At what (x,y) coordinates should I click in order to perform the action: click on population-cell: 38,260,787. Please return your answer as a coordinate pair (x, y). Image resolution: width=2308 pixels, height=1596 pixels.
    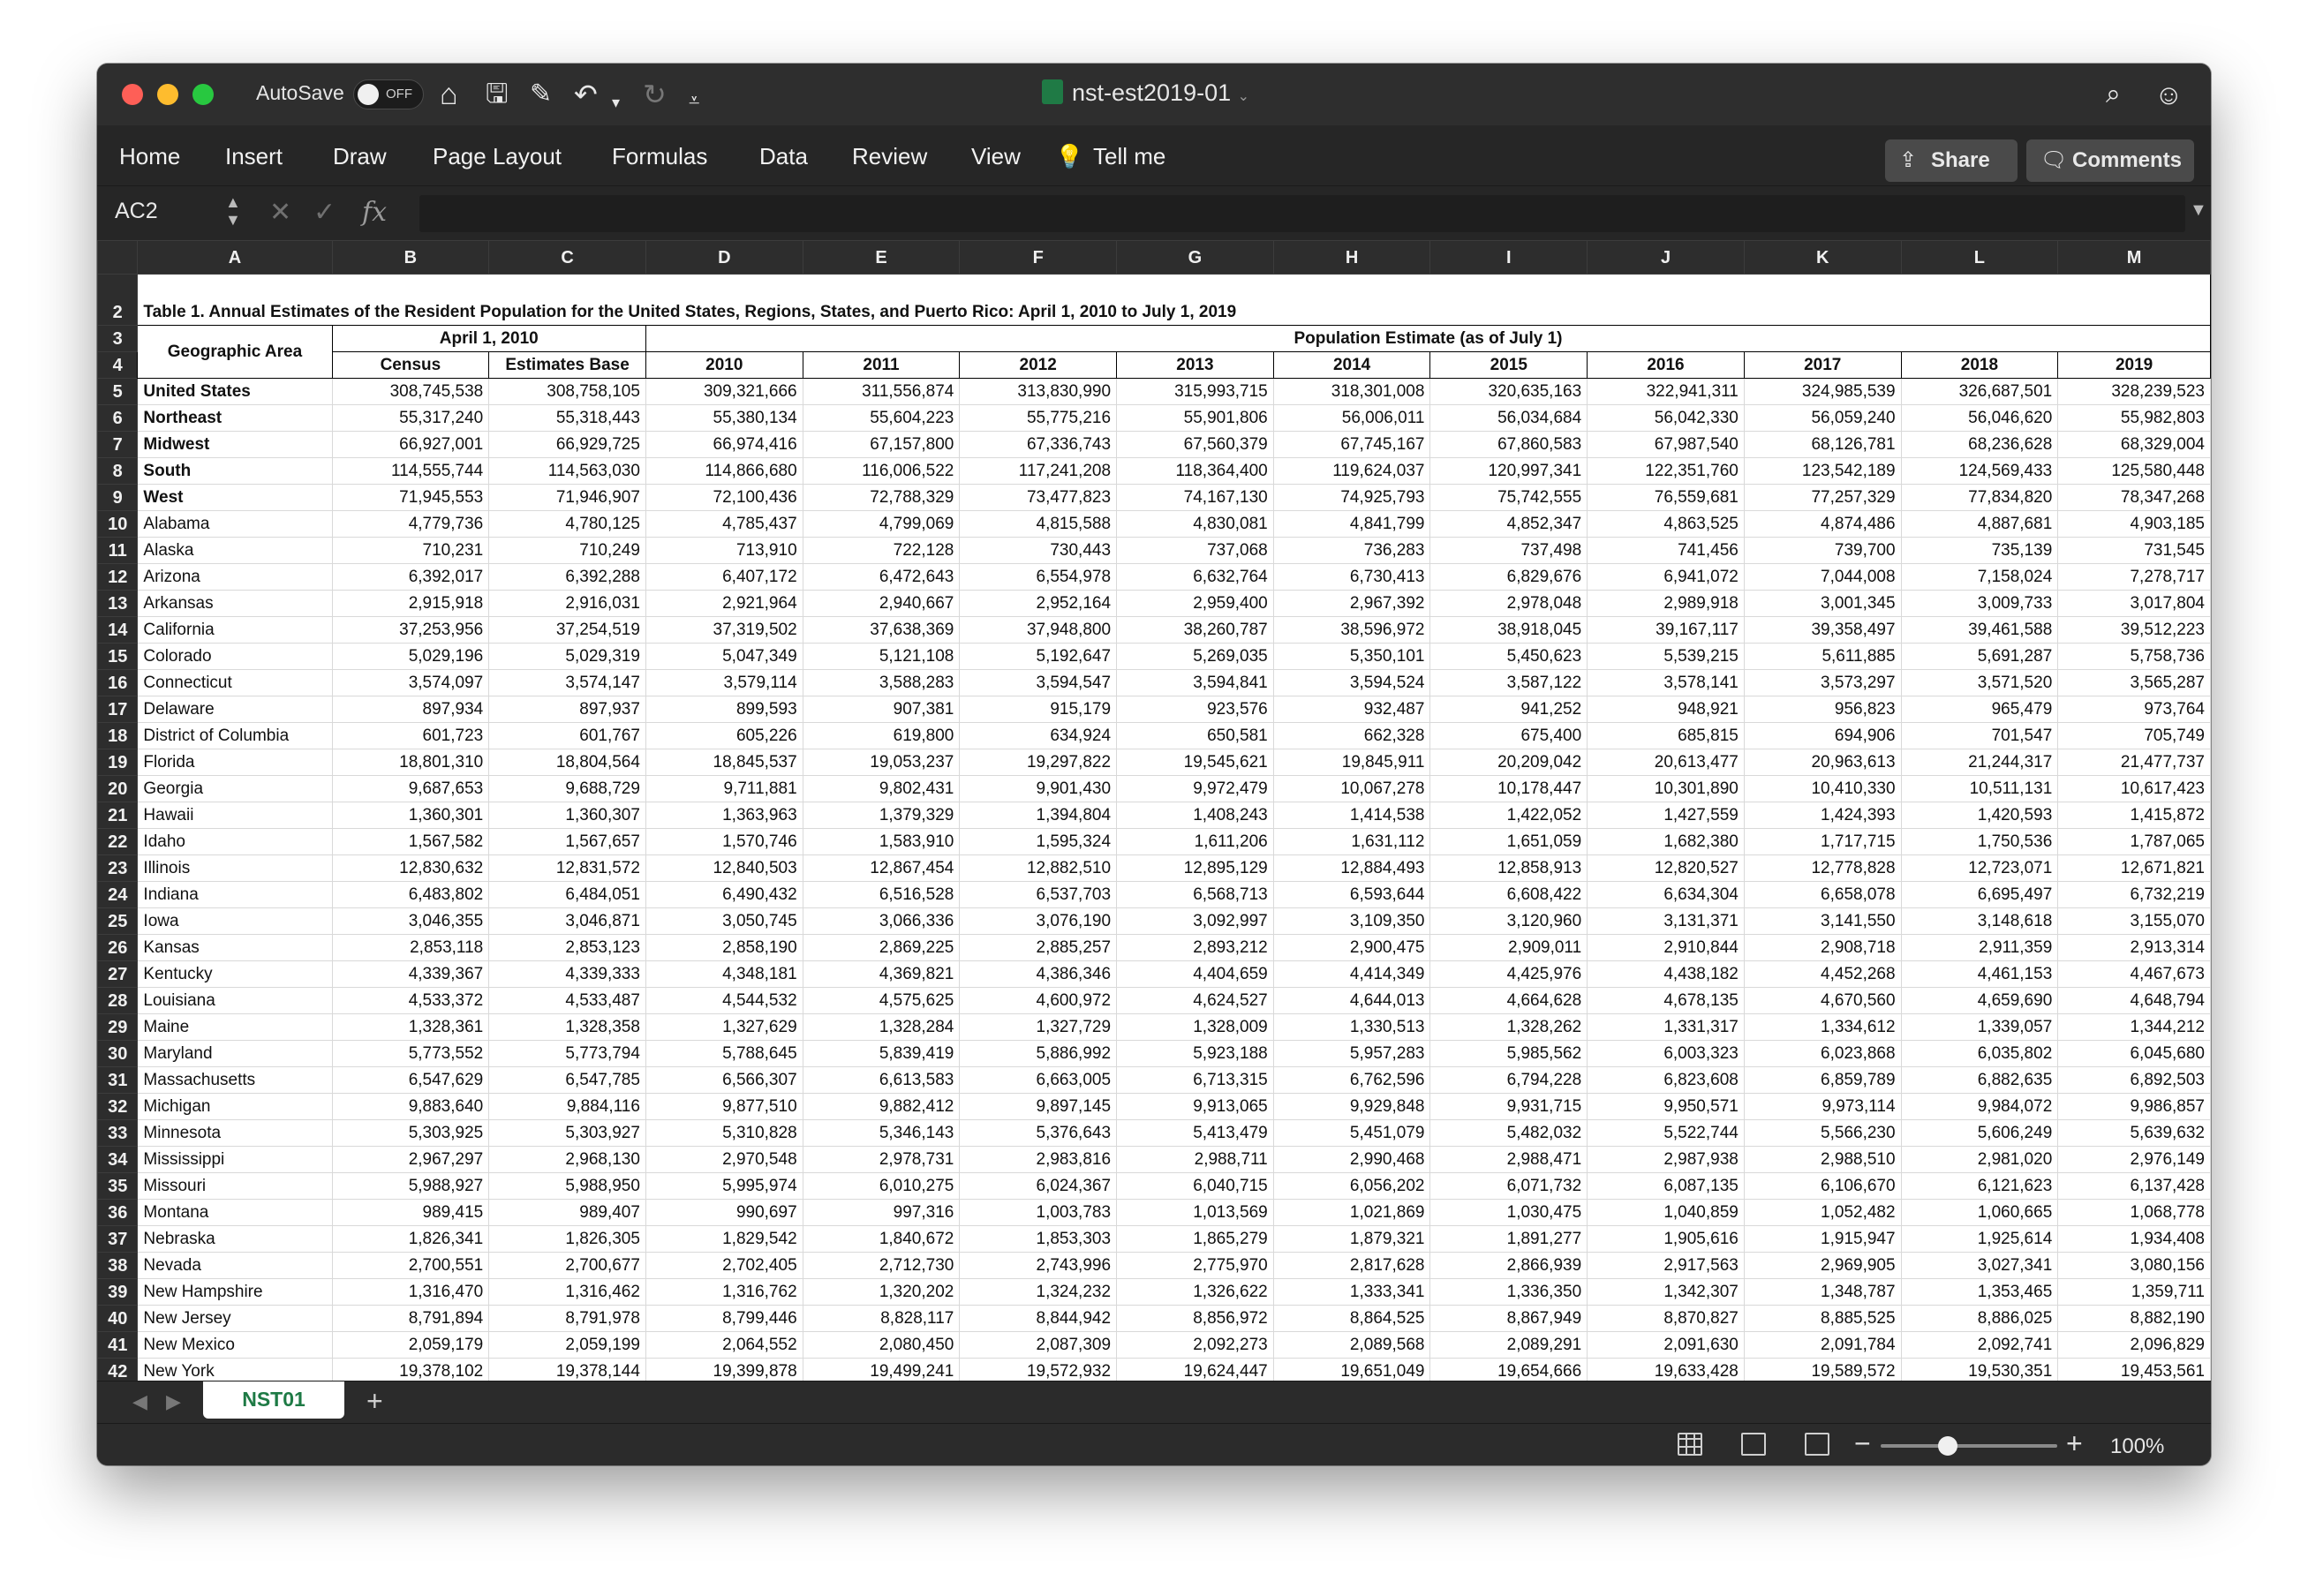
    Looking at the image, I should click on (1195, 630).